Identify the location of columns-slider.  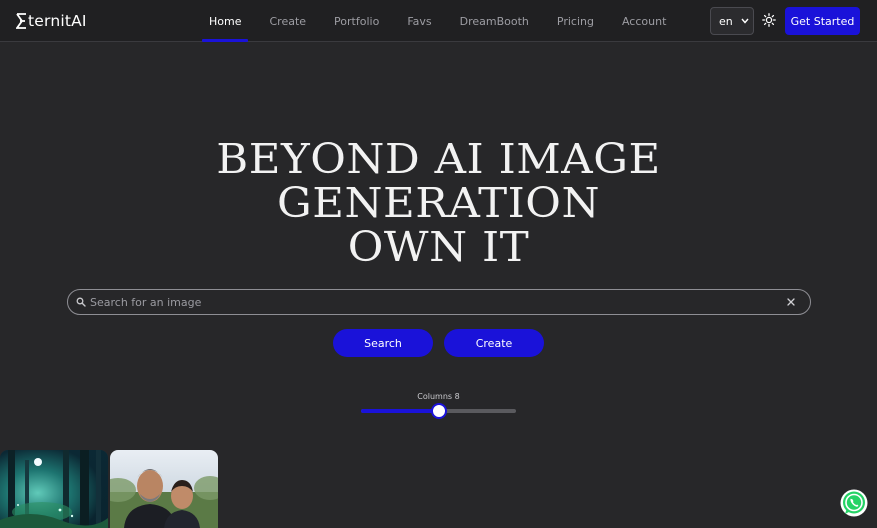
(438, 411).